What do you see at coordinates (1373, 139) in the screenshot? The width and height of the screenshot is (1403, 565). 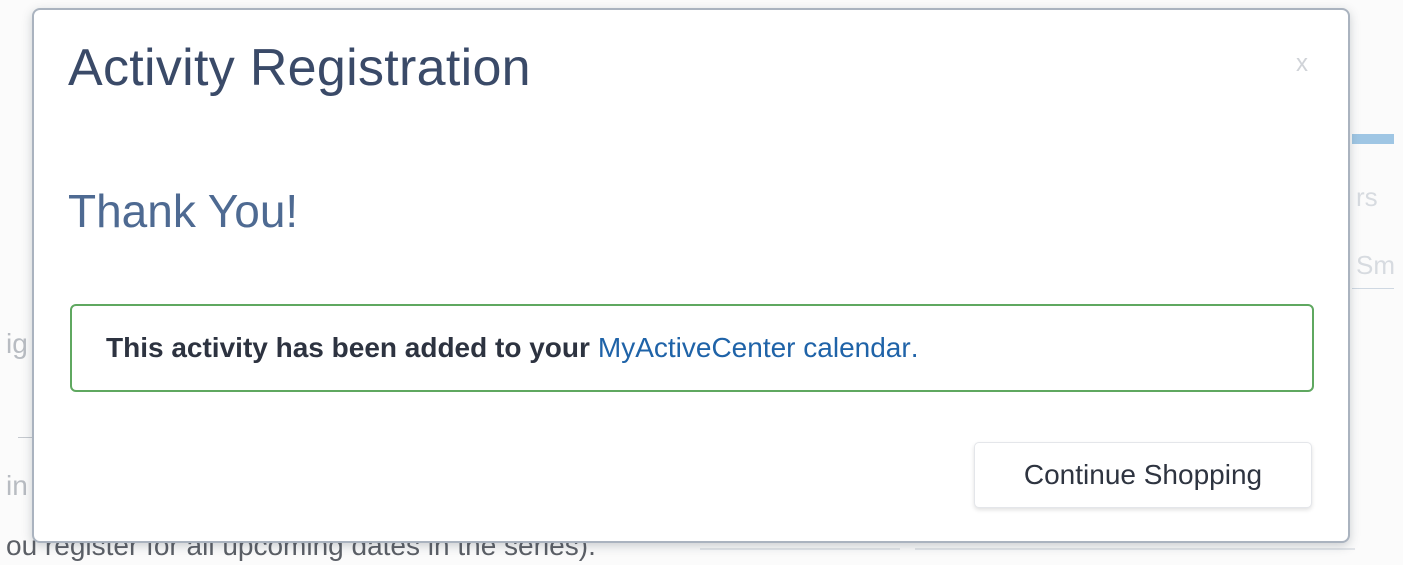 I see `background-accent-bar` at bounding box center [1373, 139].